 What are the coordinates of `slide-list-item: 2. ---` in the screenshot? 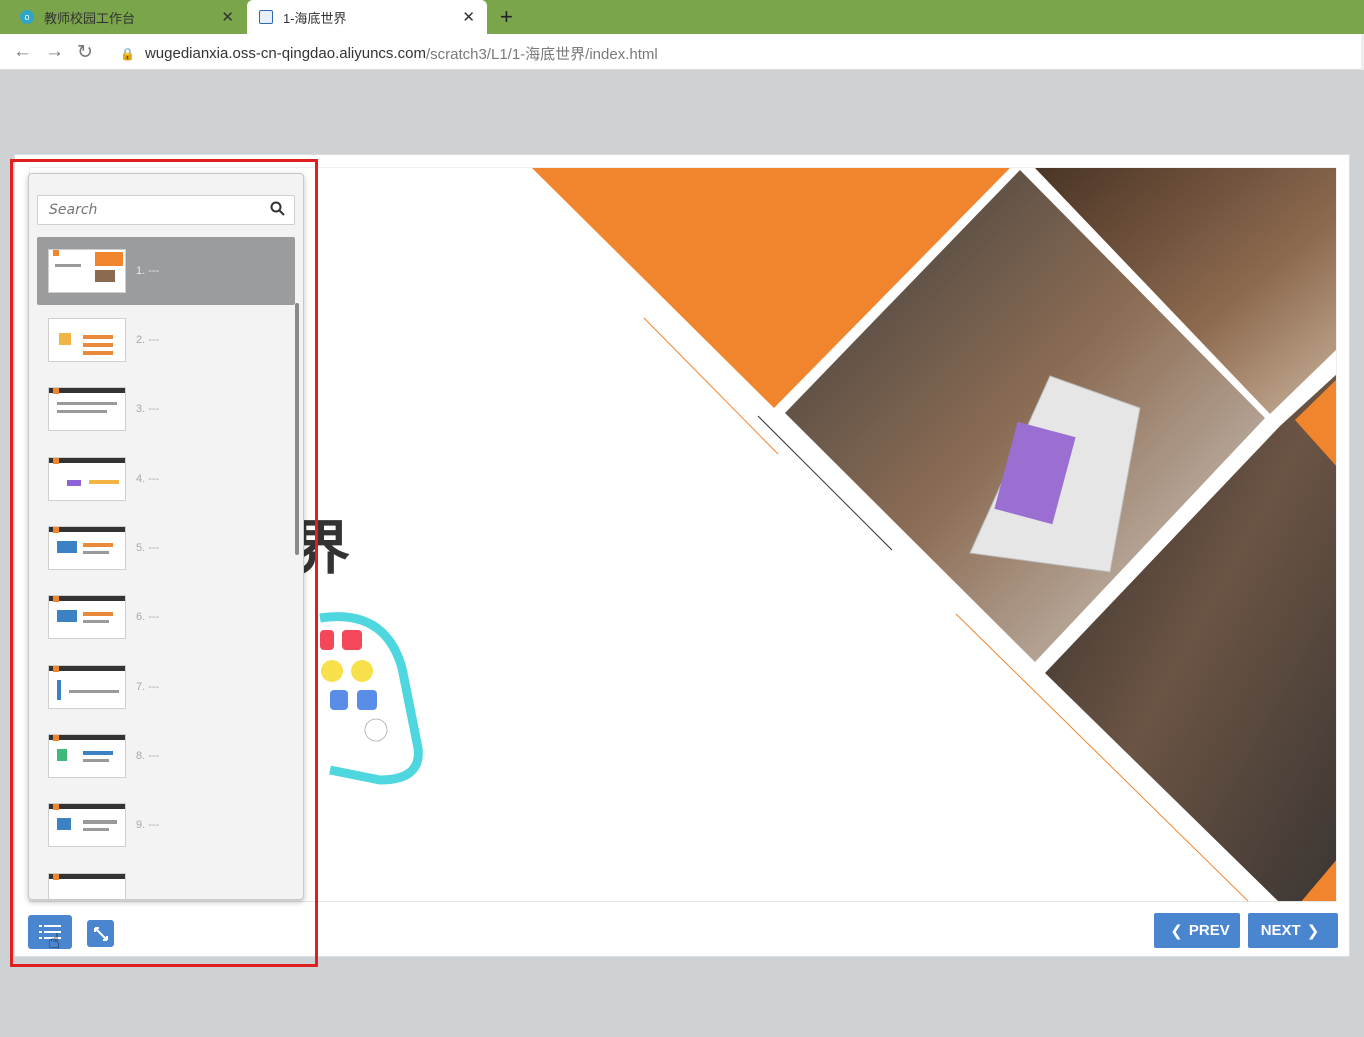 It's located at (166, 340).